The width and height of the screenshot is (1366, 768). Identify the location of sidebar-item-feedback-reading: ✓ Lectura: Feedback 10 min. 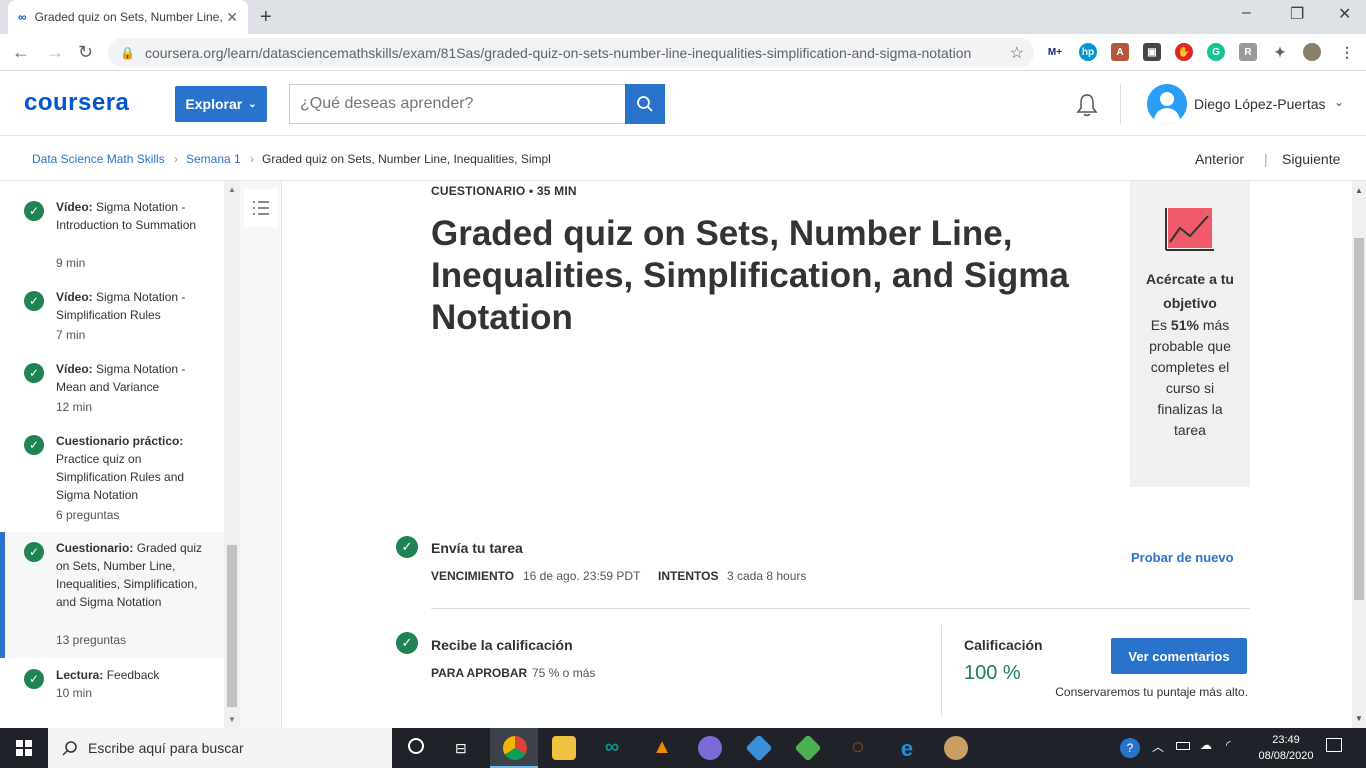
(112, 693).